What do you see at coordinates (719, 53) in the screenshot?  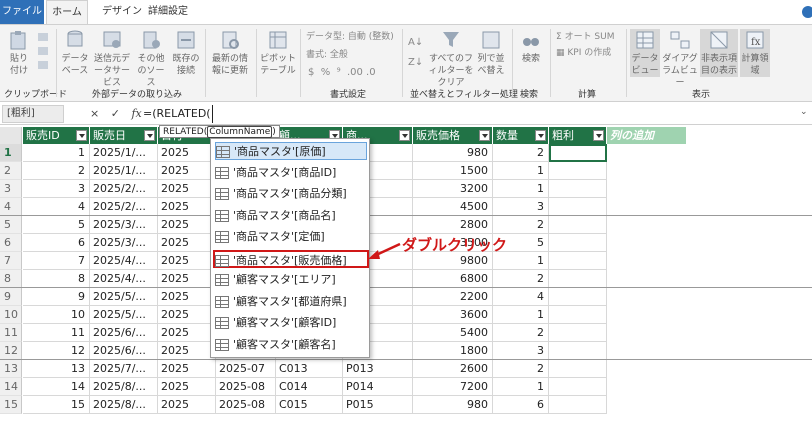 I see `show-hidden-button: 非表示項目の表示` at bounding box center [719, 53].